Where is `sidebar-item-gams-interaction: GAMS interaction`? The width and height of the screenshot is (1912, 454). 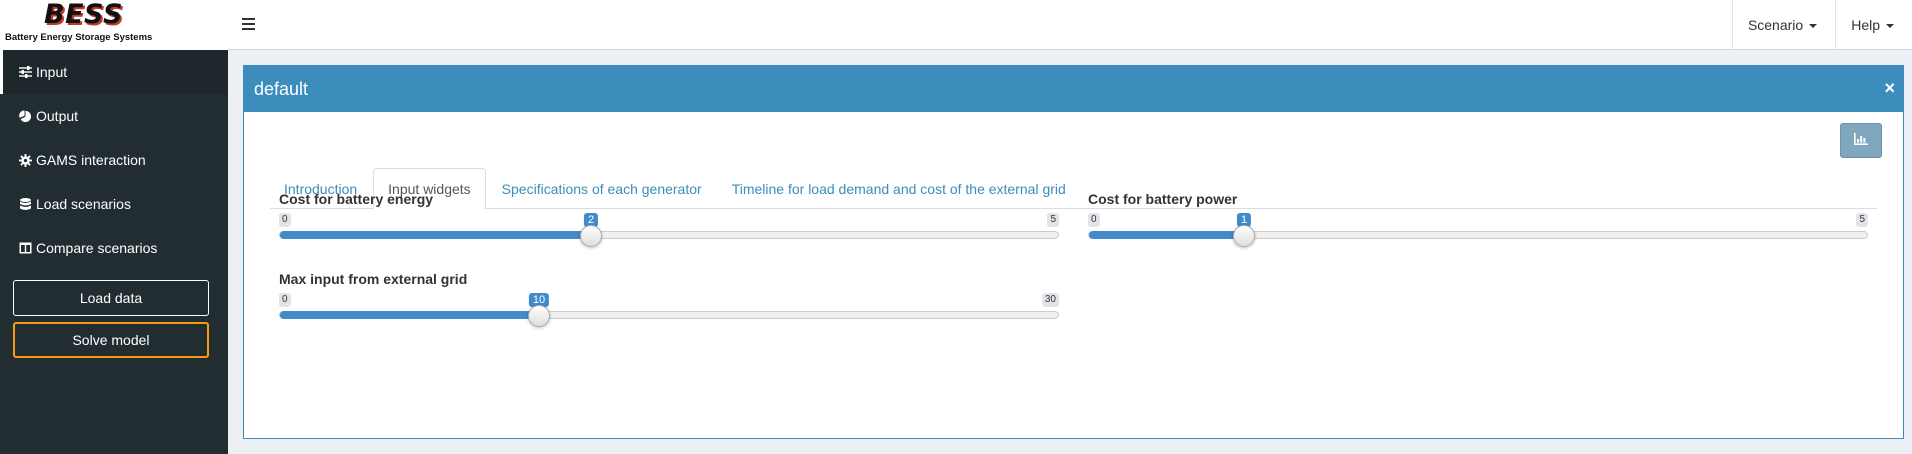 sidebar-item-gams-interaction: GAMS interaction is located at coordinates (114, 160).